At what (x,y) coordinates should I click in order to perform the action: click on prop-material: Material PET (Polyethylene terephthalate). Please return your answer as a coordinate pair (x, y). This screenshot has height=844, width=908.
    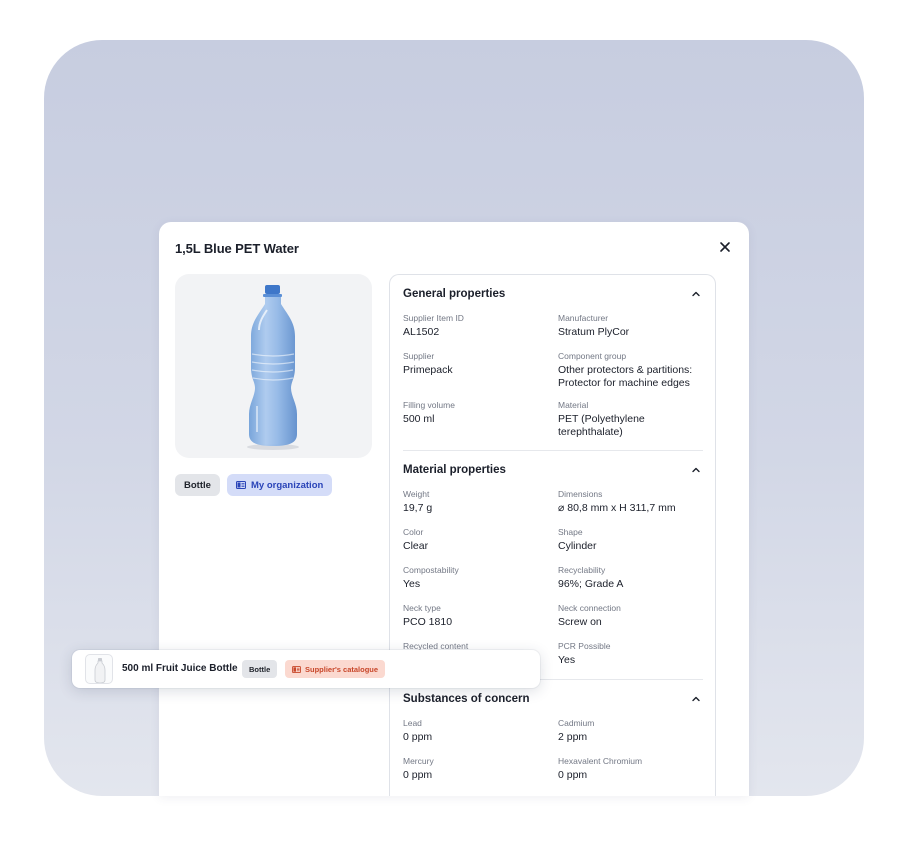
    Looking at the image, I should click on (613, 419).